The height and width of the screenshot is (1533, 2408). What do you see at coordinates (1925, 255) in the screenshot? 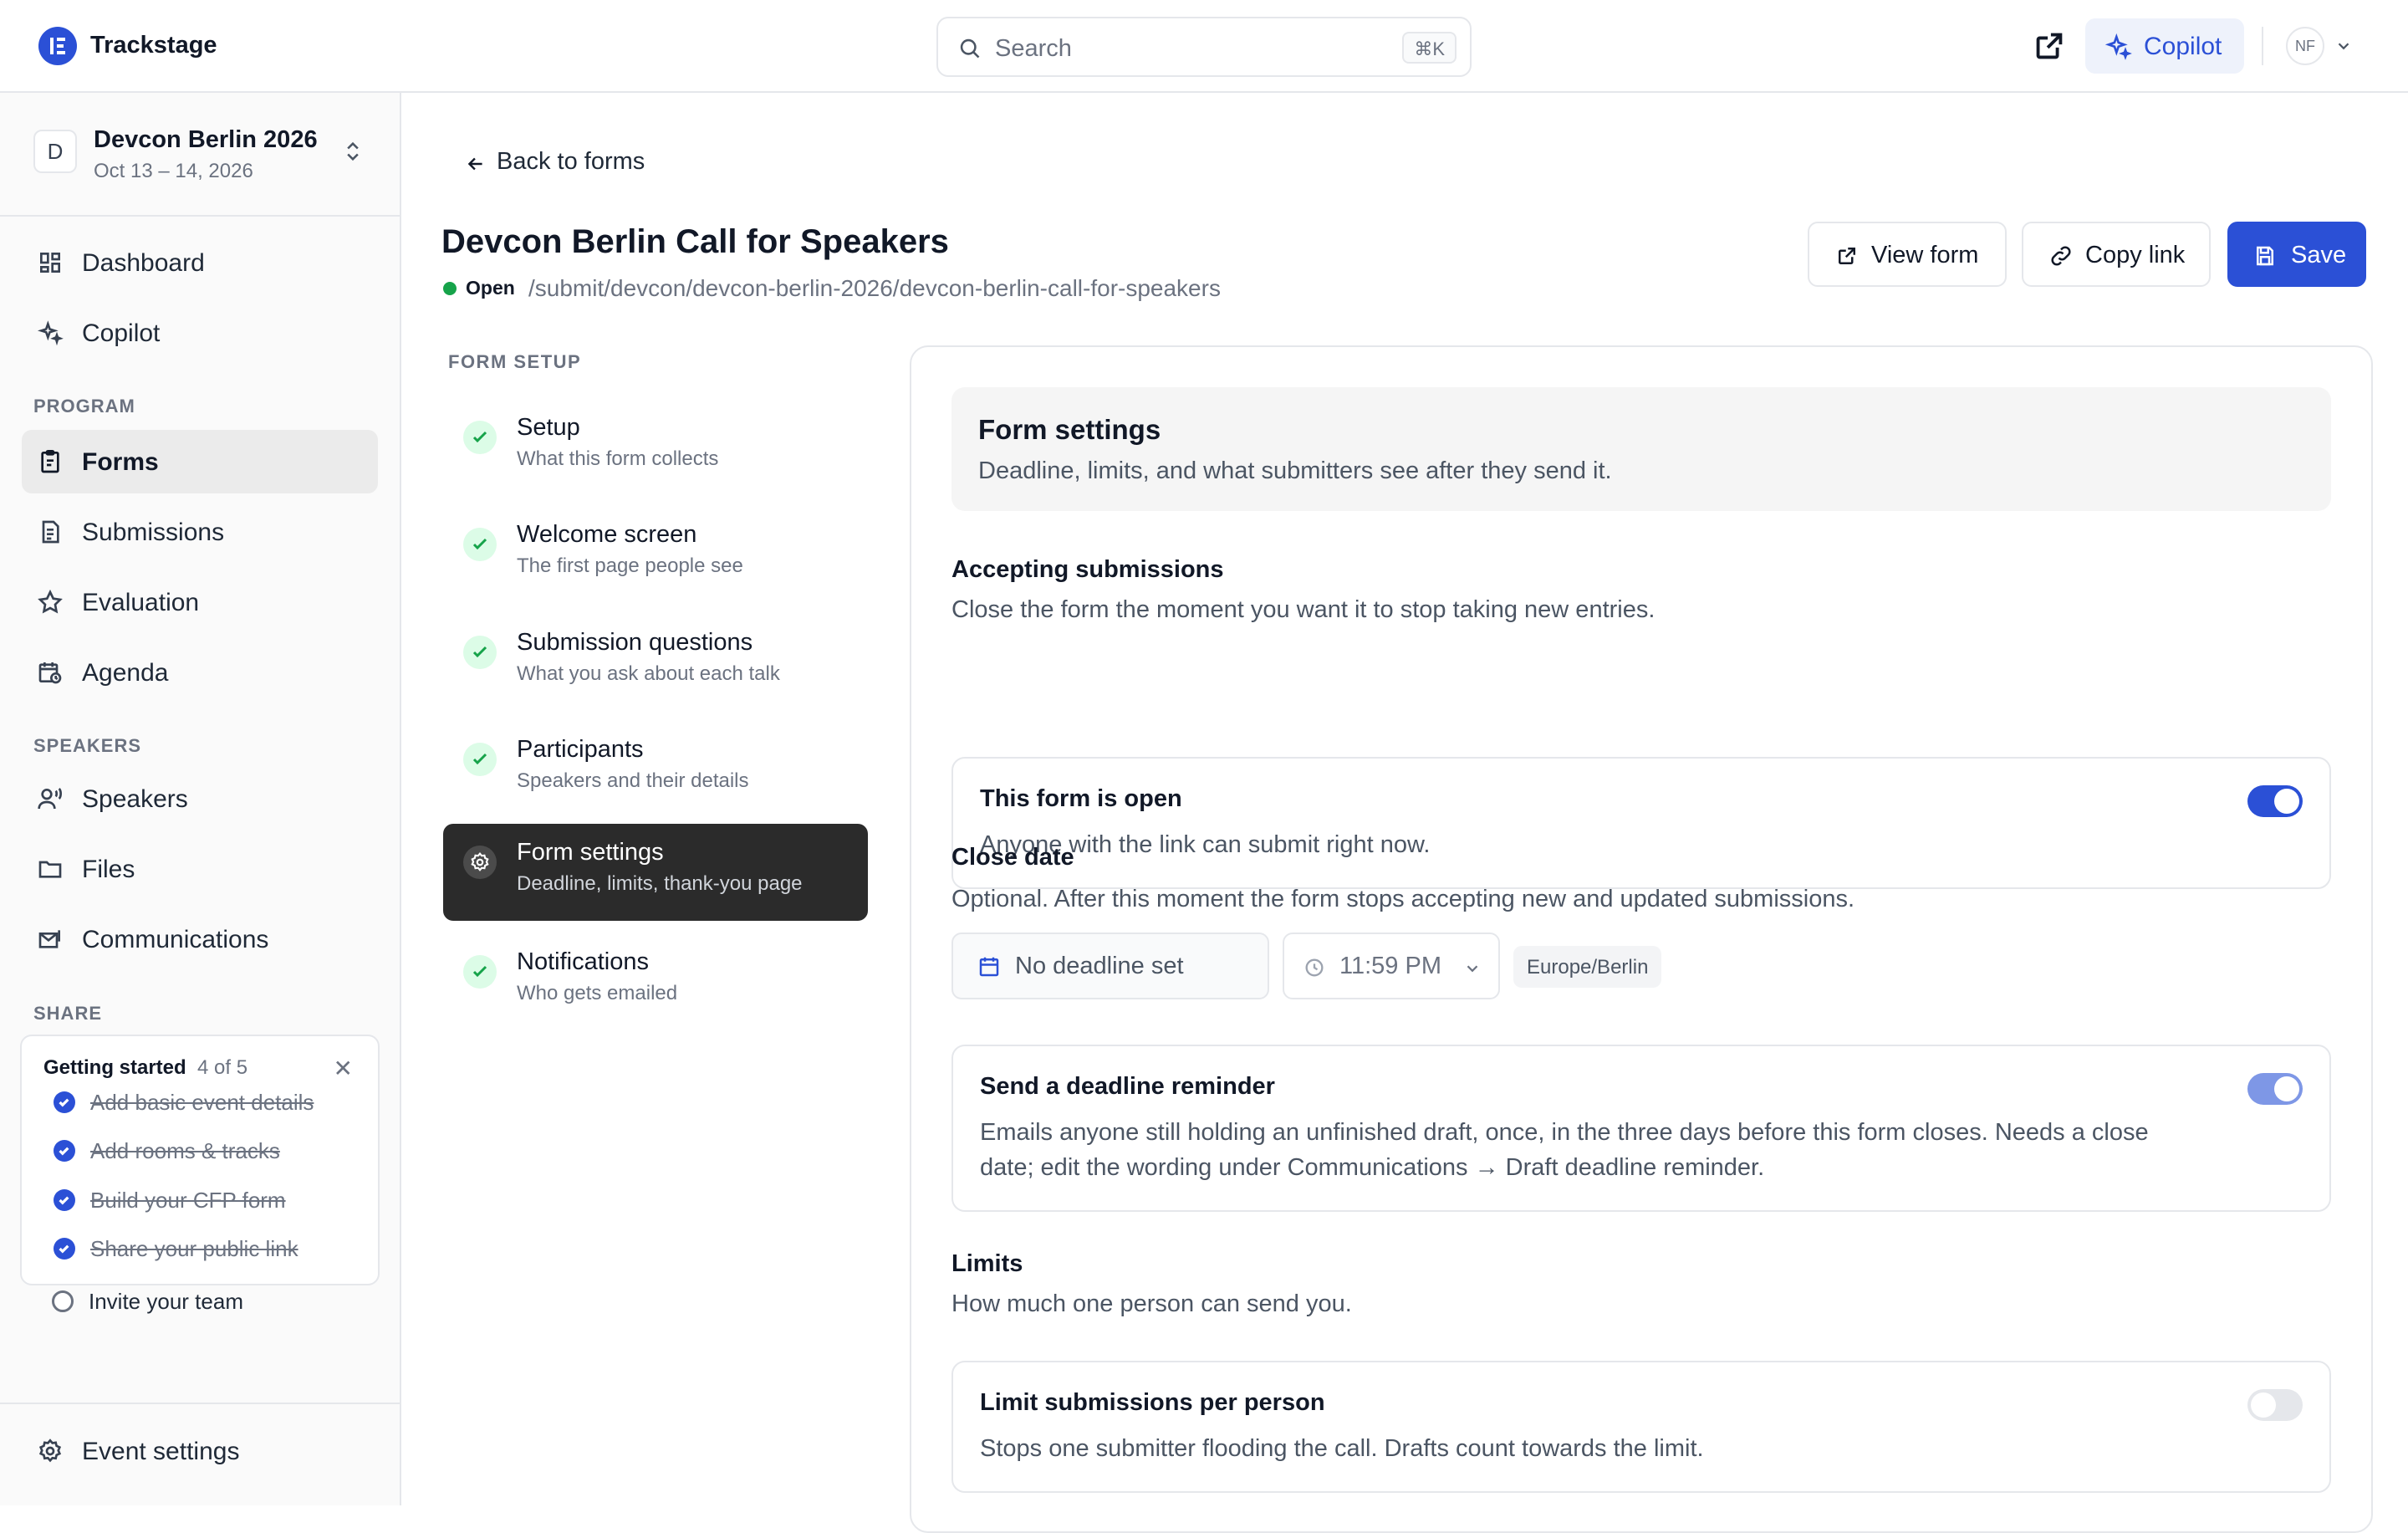
I see `view-form-label: View form` at bounding box center [1925, 255].